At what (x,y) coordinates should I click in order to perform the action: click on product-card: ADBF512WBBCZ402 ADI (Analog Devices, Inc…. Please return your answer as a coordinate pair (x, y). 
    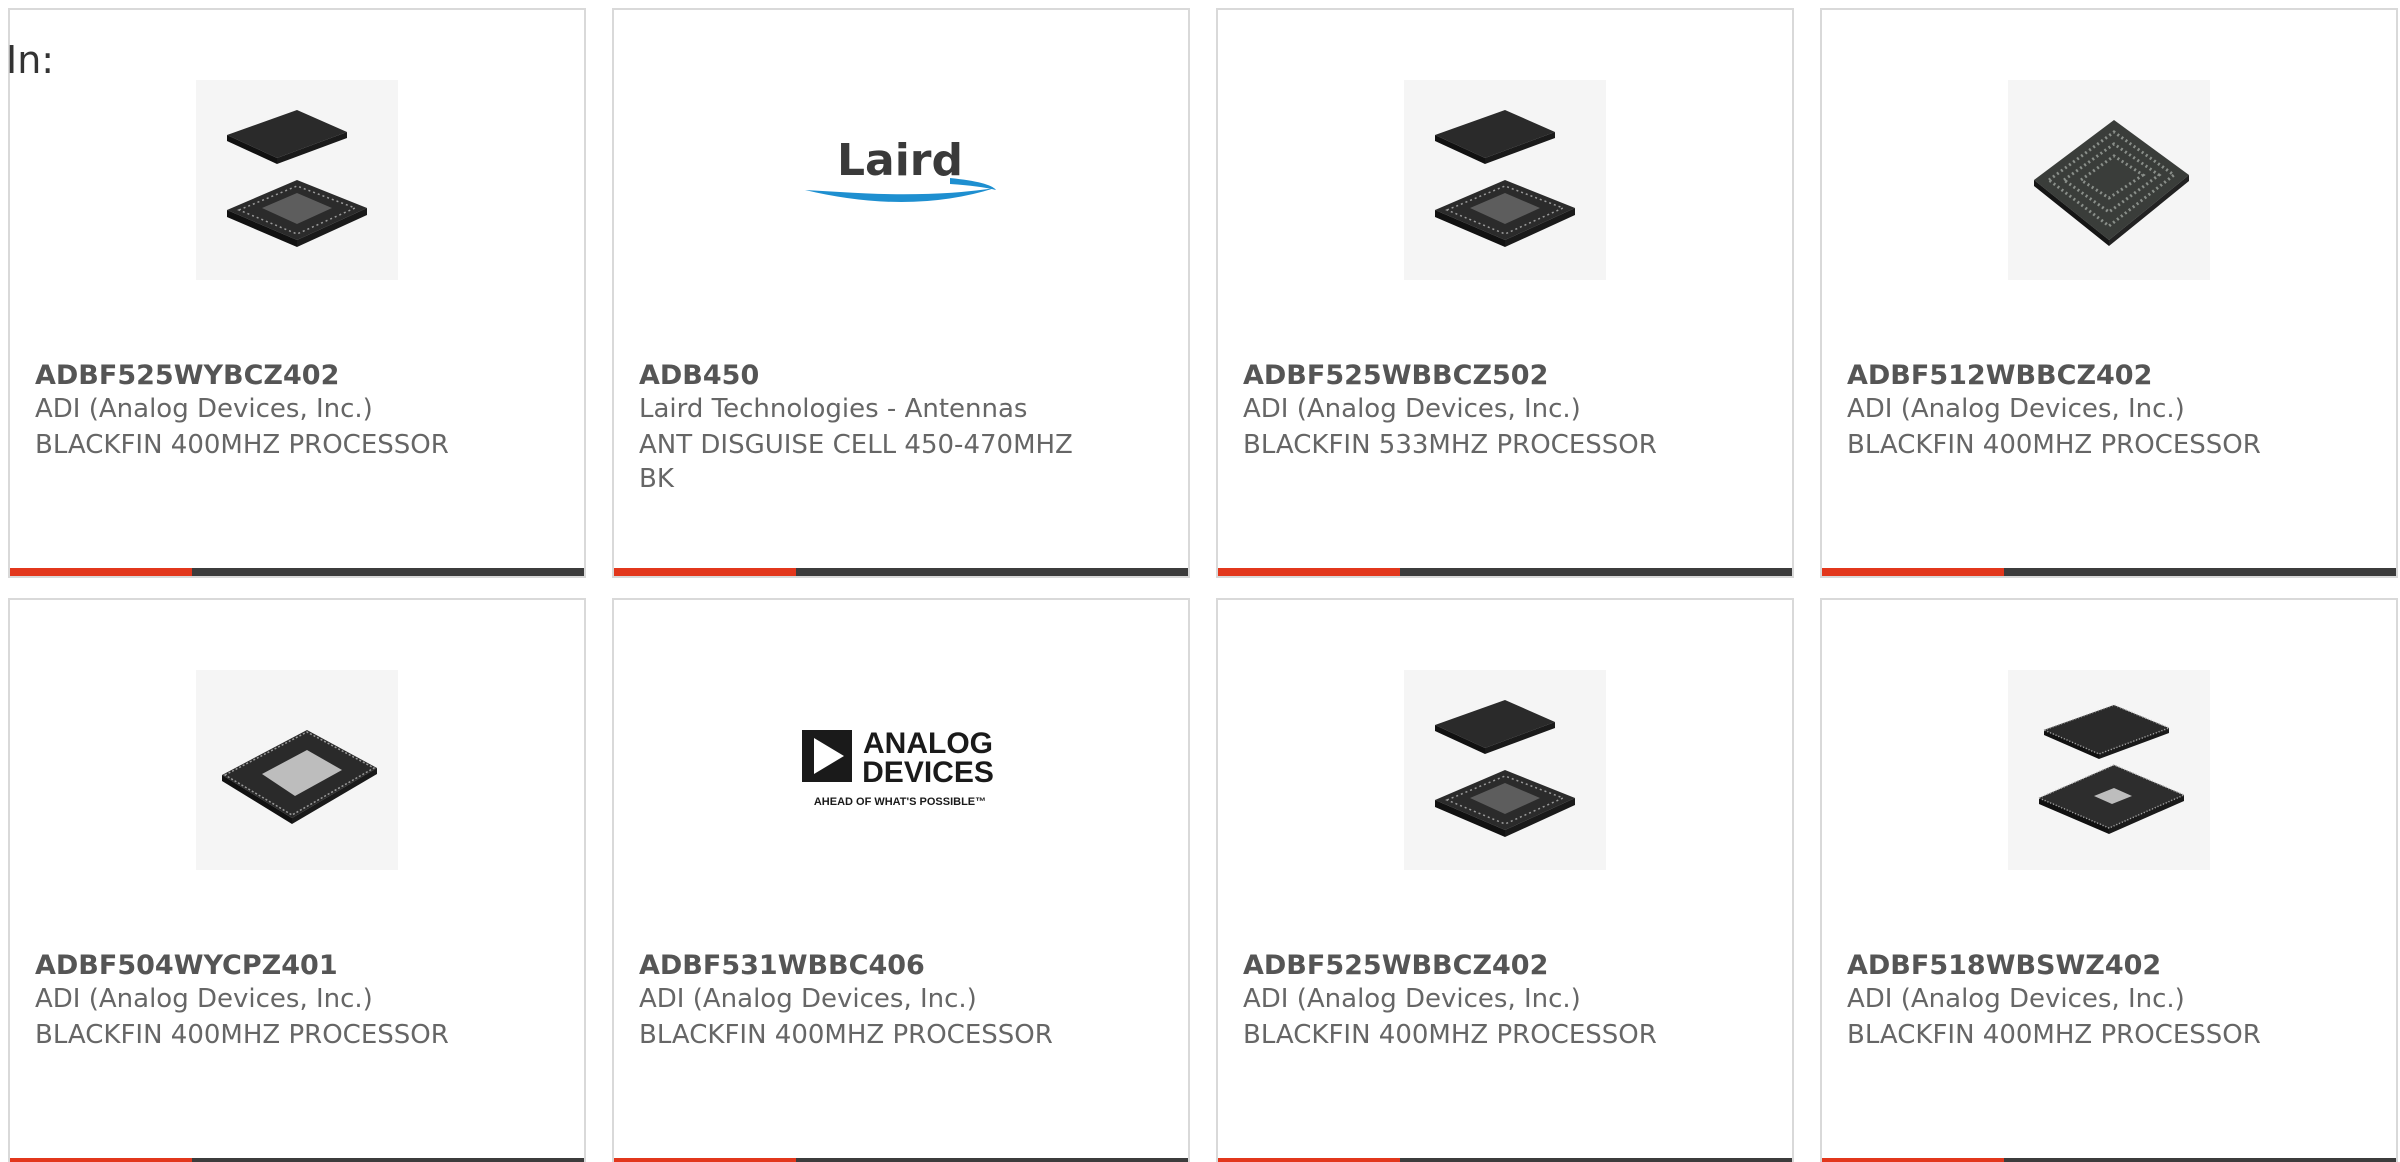
    Looking at the image, I should click on (2109, 293).